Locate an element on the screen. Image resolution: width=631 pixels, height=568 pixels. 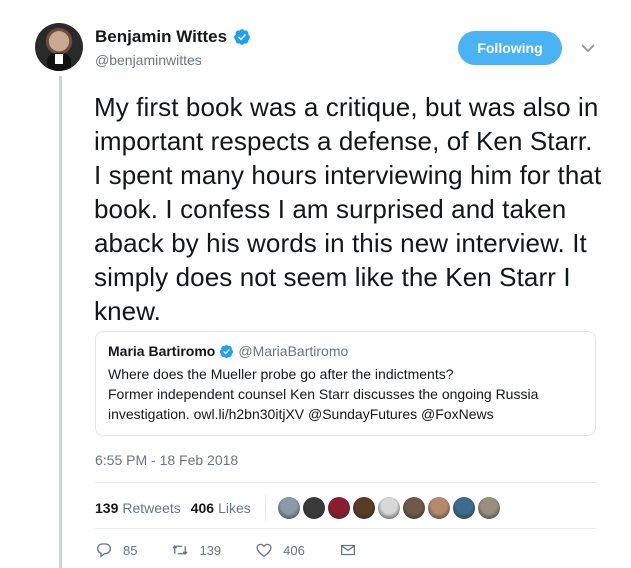
author-name-row: Benjamin Wittes is located at coordinates (173, 37).